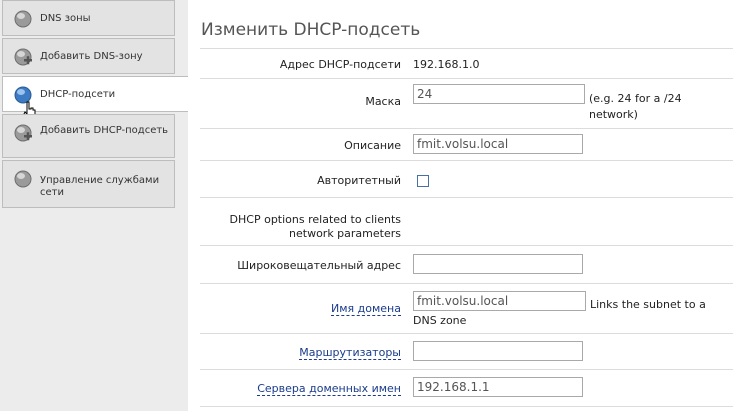 This screenshot has width=750, height=411. What do you see at coordinates (423, 181) in the screenshot?
I see `authoritative-checkbox` at bounding box center [423, 181].